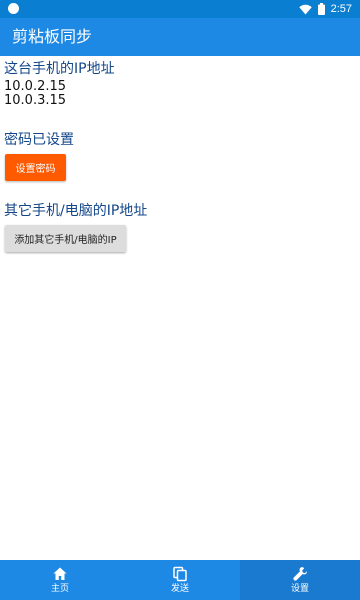 This screenshot has width=360, height=600. I want to click on nav-label-settings: 设置, so click(299, 588).